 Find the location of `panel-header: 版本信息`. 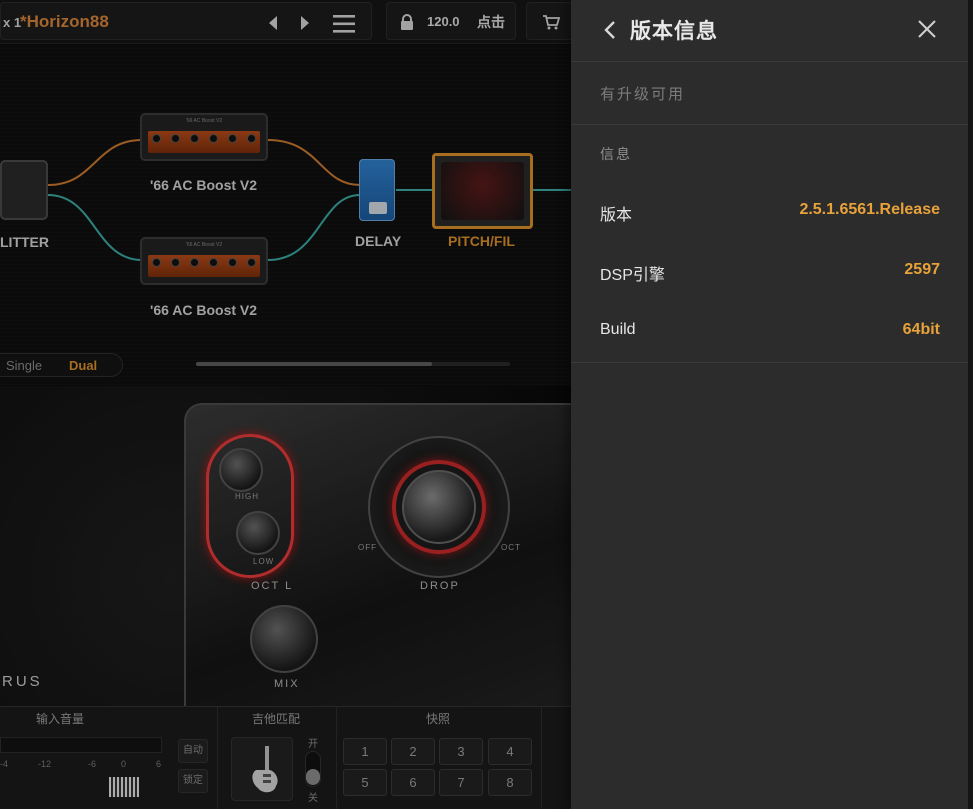

panel-header: 版本信息 is located at coordinates (772, 31).